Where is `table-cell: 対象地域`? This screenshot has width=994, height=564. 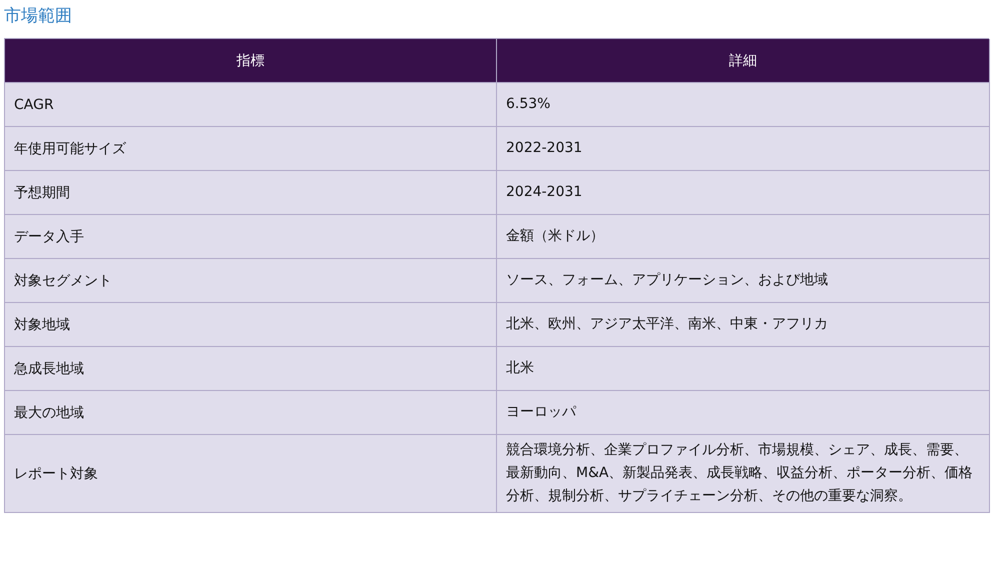
table-cell: 対象地域 is located at coordinates (251, 325).